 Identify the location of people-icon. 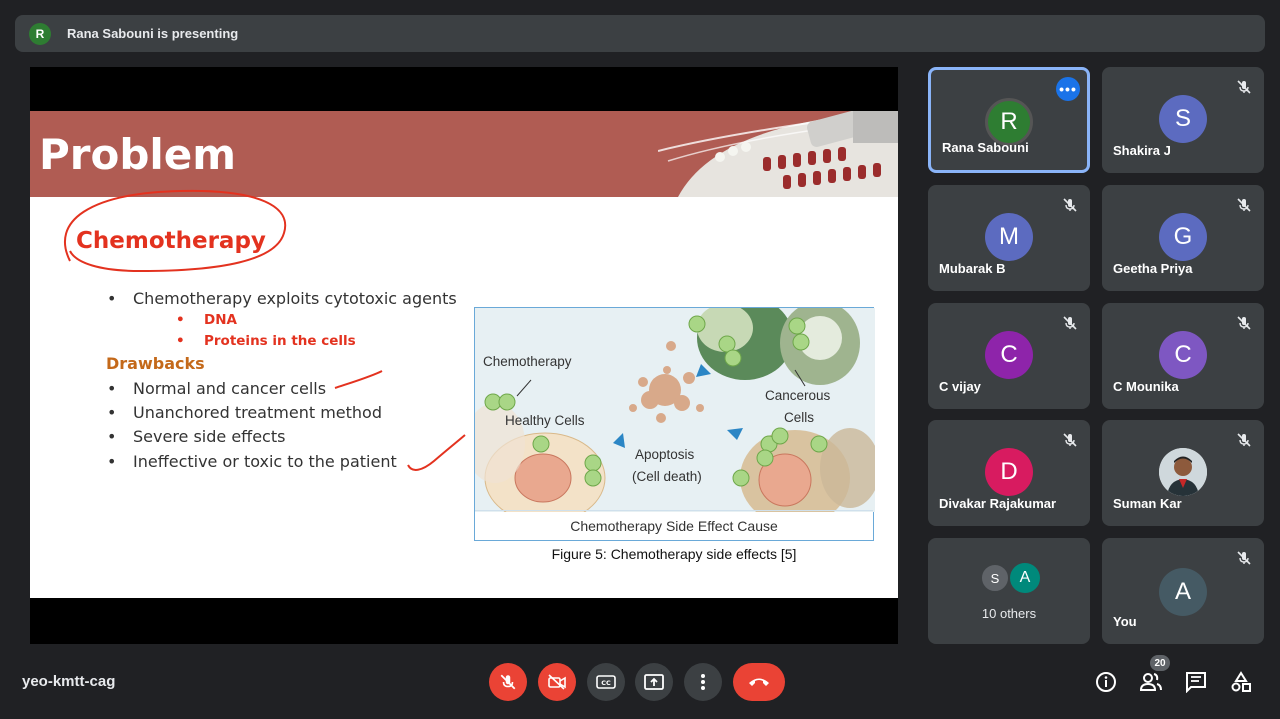
(1150, 682).